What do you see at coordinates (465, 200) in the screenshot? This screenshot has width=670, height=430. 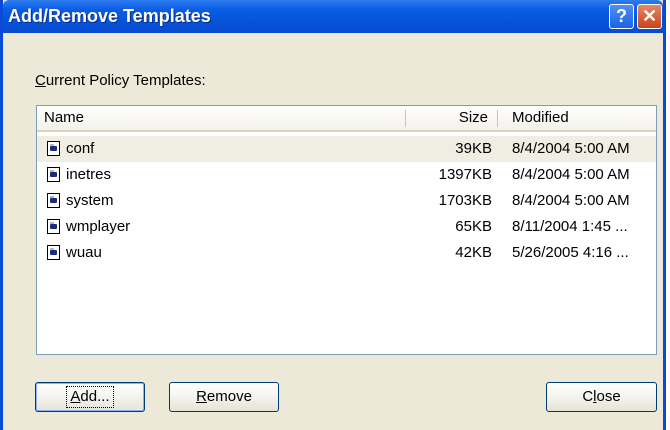 I see `template-size: 1703KB` at bounding box center [465, 200].